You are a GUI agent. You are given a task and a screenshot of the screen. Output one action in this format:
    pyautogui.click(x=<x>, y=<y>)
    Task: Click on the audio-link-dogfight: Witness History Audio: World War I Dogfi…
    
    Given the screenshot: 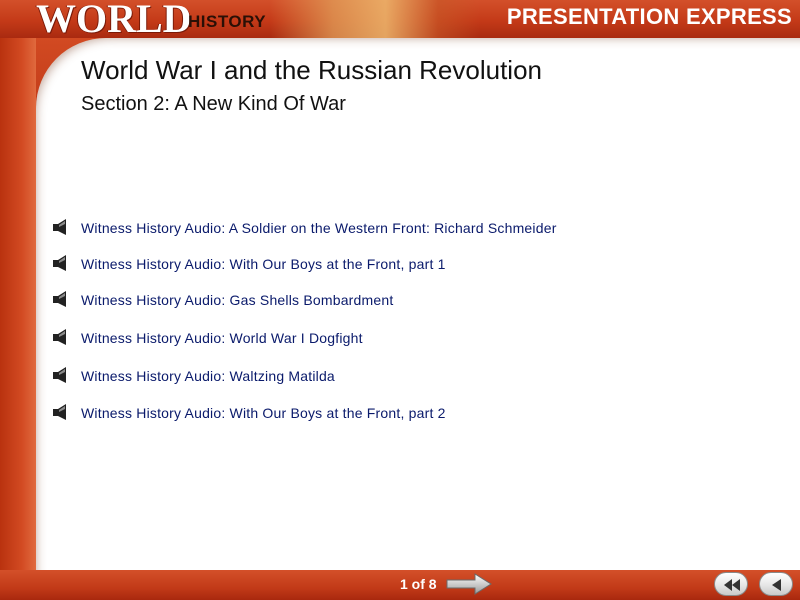 What is the action you would take?
    pyautogui.click(x=400, y=338)
    